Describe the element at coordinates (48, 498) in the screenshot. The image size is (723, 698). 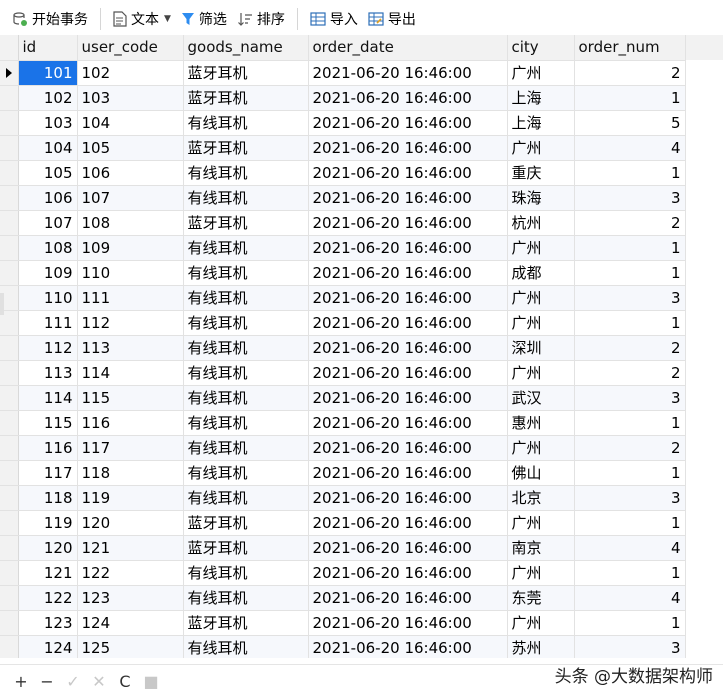
I see `cell-id: 118` at that location.